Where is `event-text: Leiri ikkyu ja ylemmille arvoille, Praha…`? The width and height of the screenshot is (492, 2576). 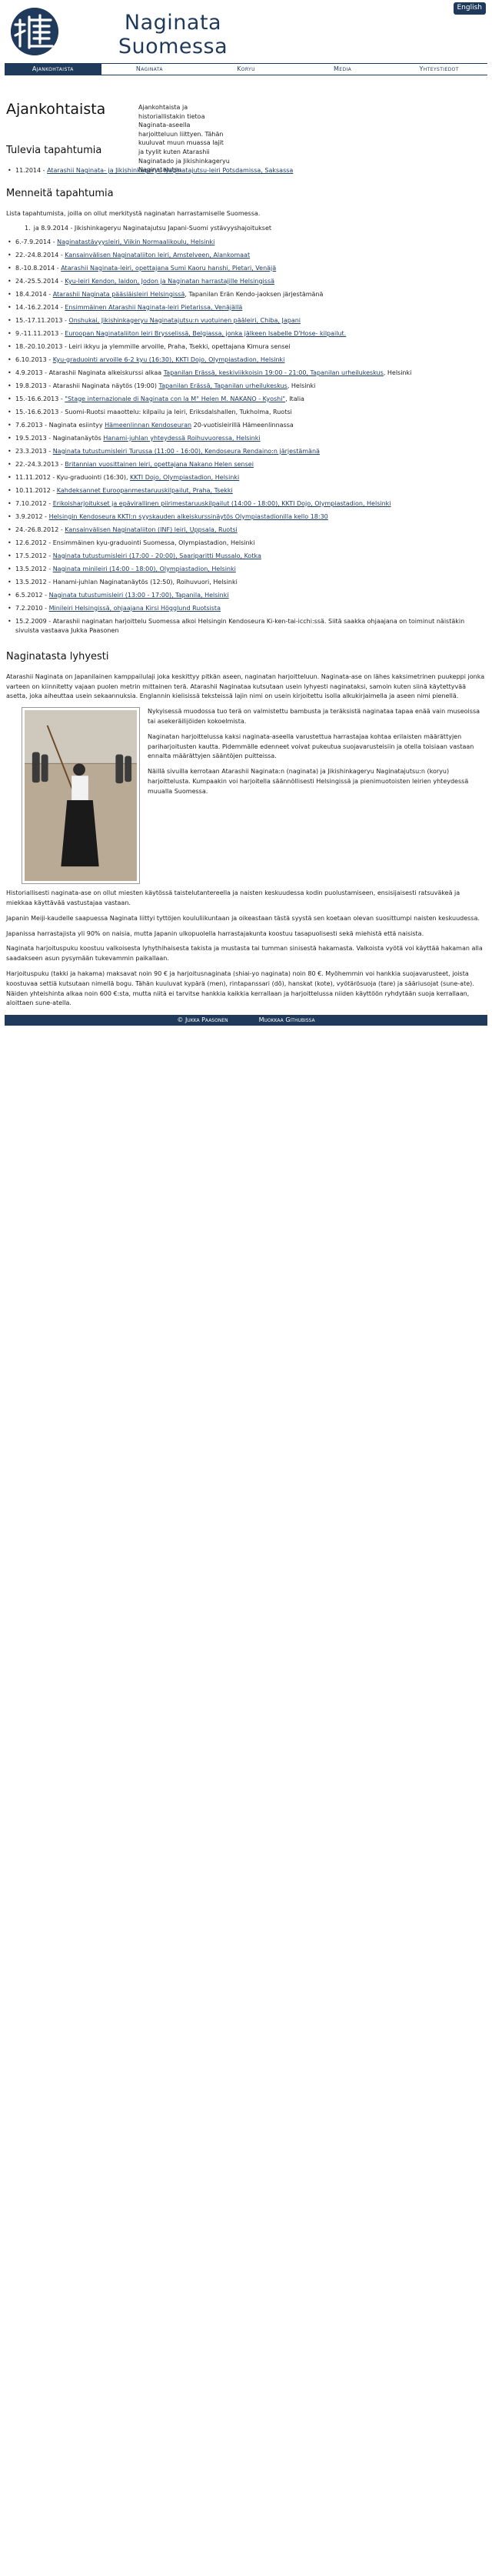
event-text: Leiri ikkyu ja ylemmille arvoille, Praha… is located at coordinates (179, 346).